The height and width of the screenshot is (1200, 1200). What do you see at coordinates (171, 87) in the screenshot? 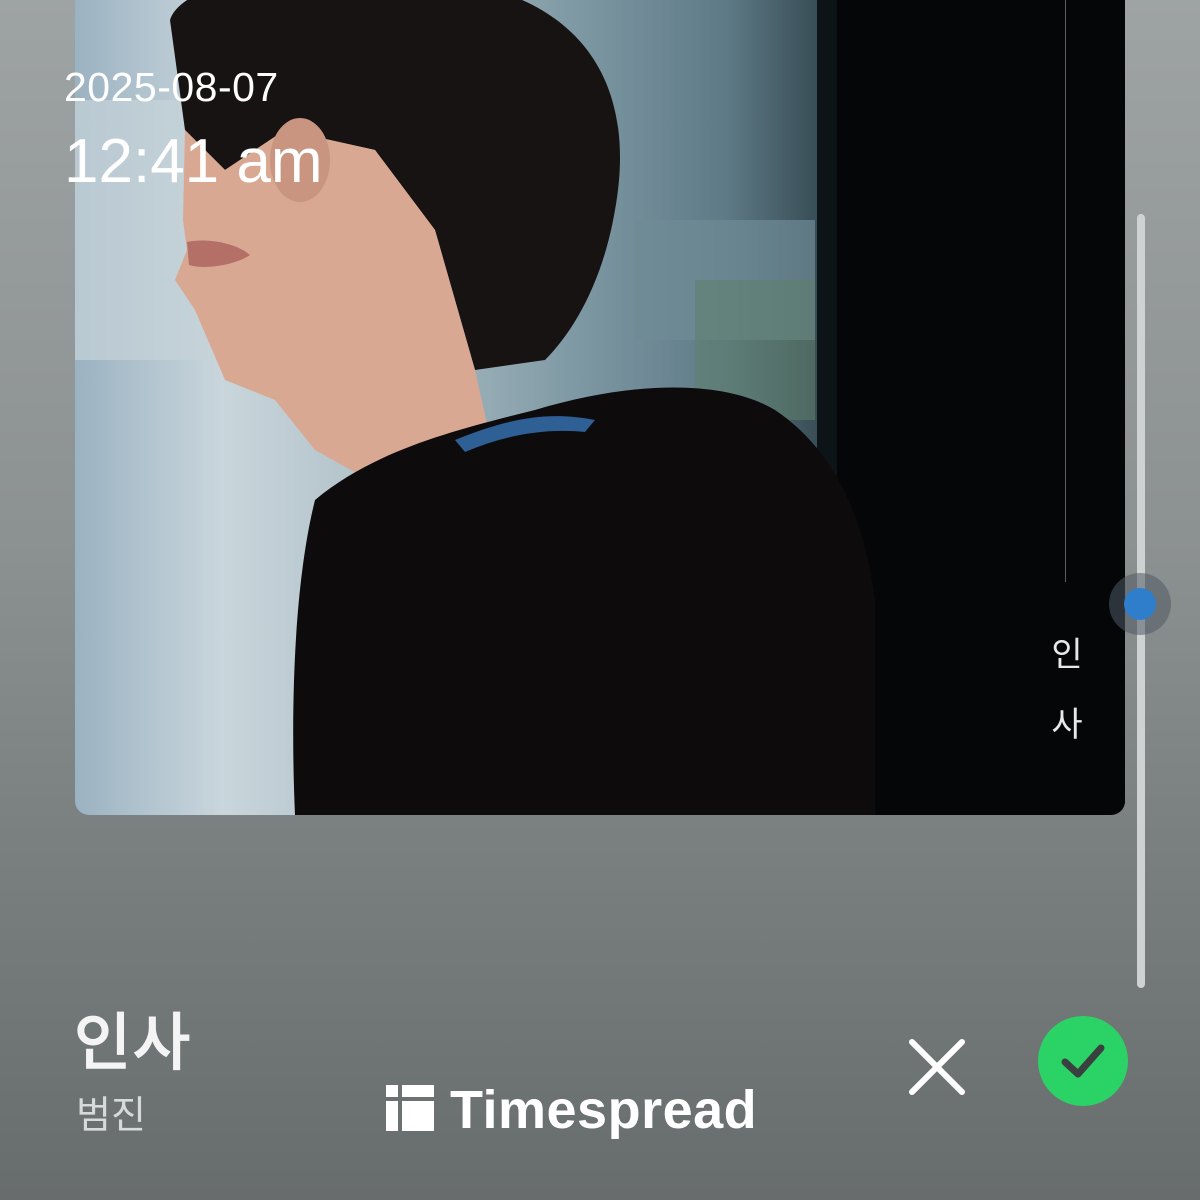
I see `date-label: 2025-08-07` at bounding box center [171, 87].